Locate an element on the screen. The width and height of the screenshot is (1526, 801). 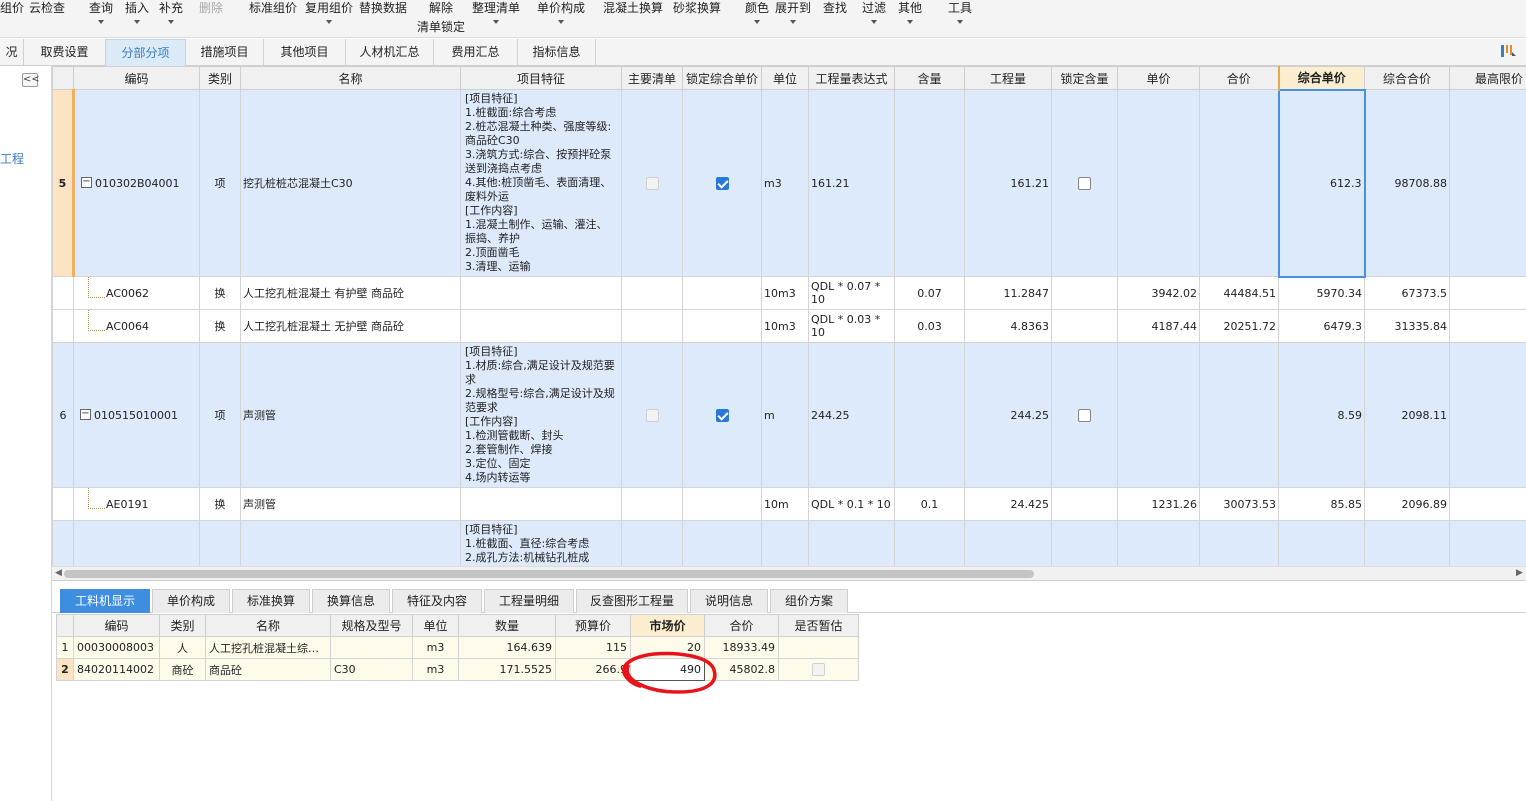
col-header-content: 含量 is located at coordinates (929, 78).